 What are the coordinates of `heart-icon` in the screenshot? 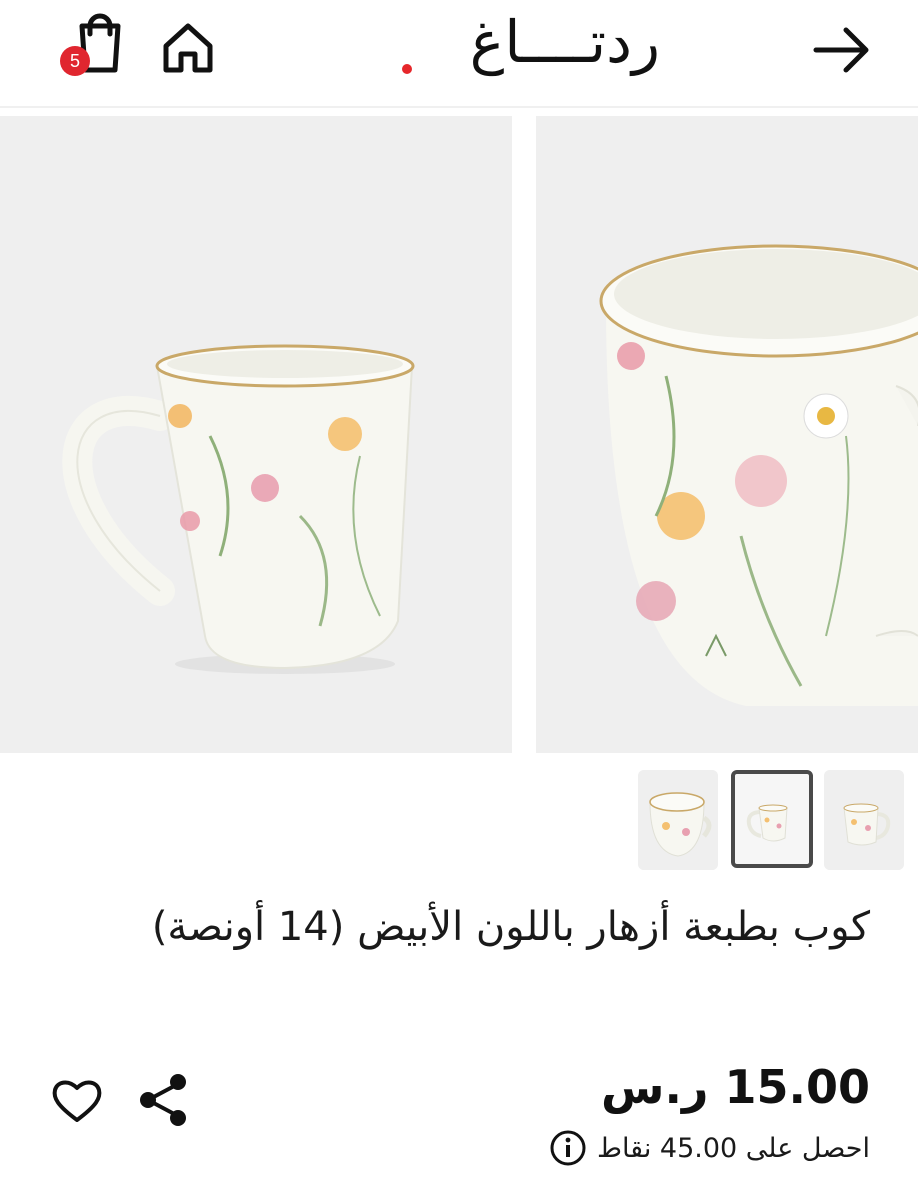 It's located at (77, 1101).